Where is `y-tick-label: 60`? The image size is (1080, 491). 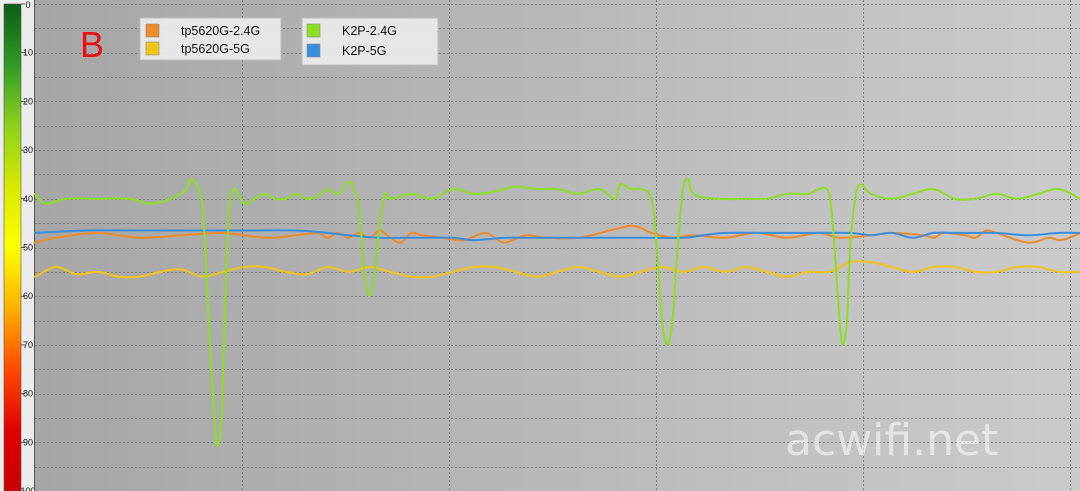
y-tick-label: 60 is located at coordinates (28, 296).